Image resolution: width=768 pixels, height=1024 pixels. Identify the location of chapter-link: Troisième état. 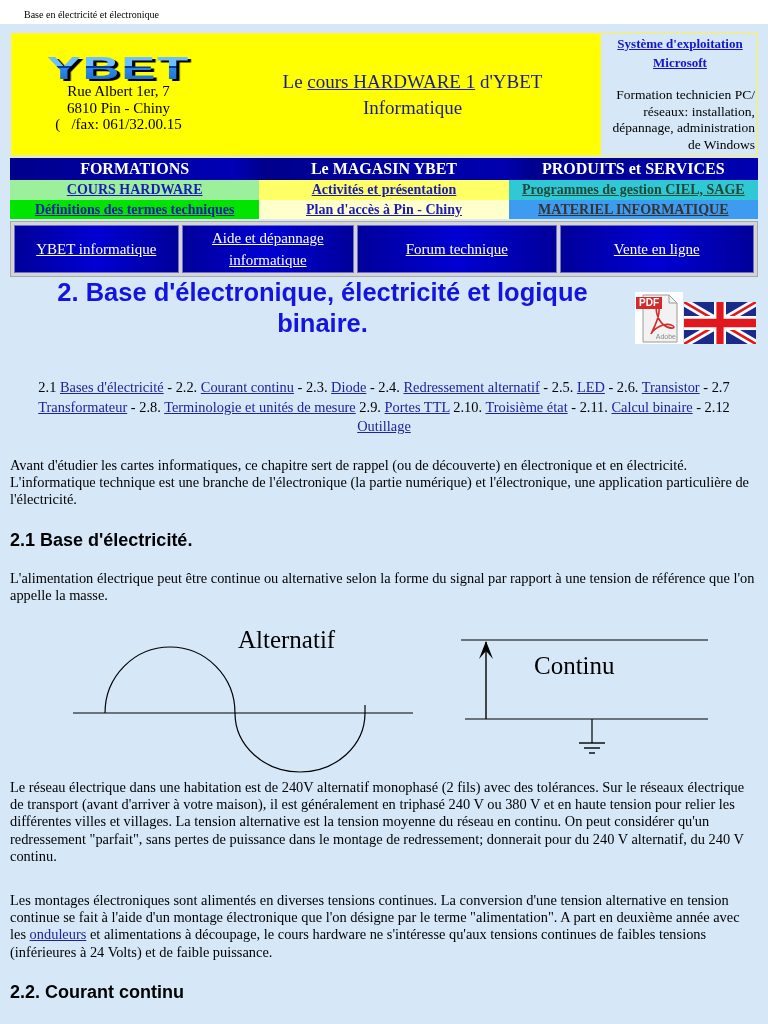
(526, 406).